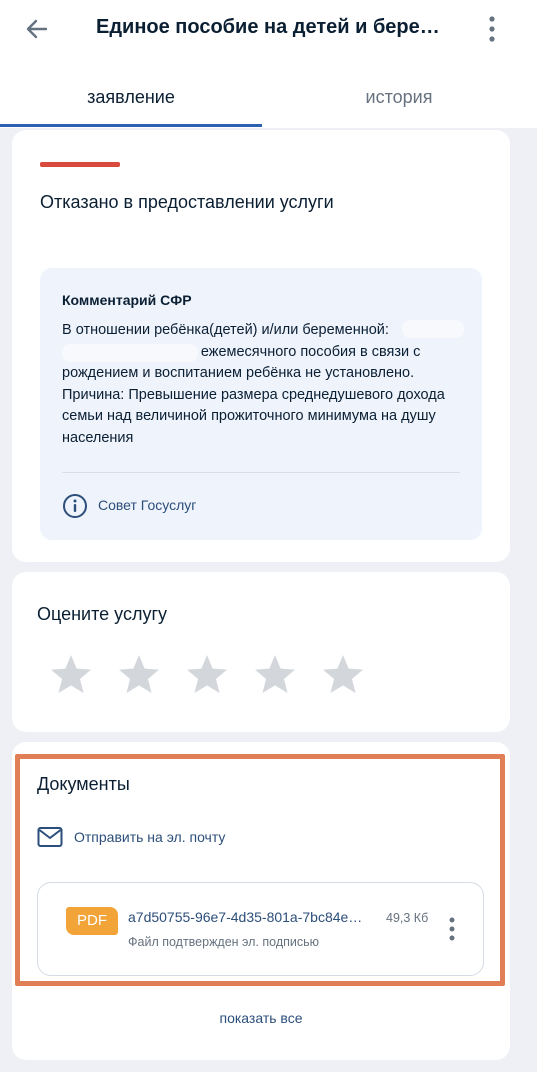 Image resolution: width=537 pixels, height=1072 pixels. I want to click on tip-label: Совет Госуслуг, so click(147, 505).